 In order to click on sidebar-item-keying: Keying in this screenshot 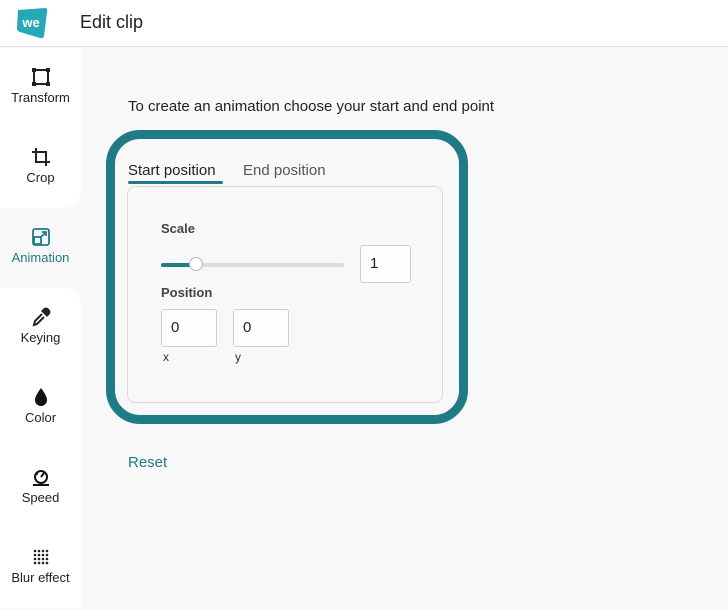, I will do `click(40, 328)`.